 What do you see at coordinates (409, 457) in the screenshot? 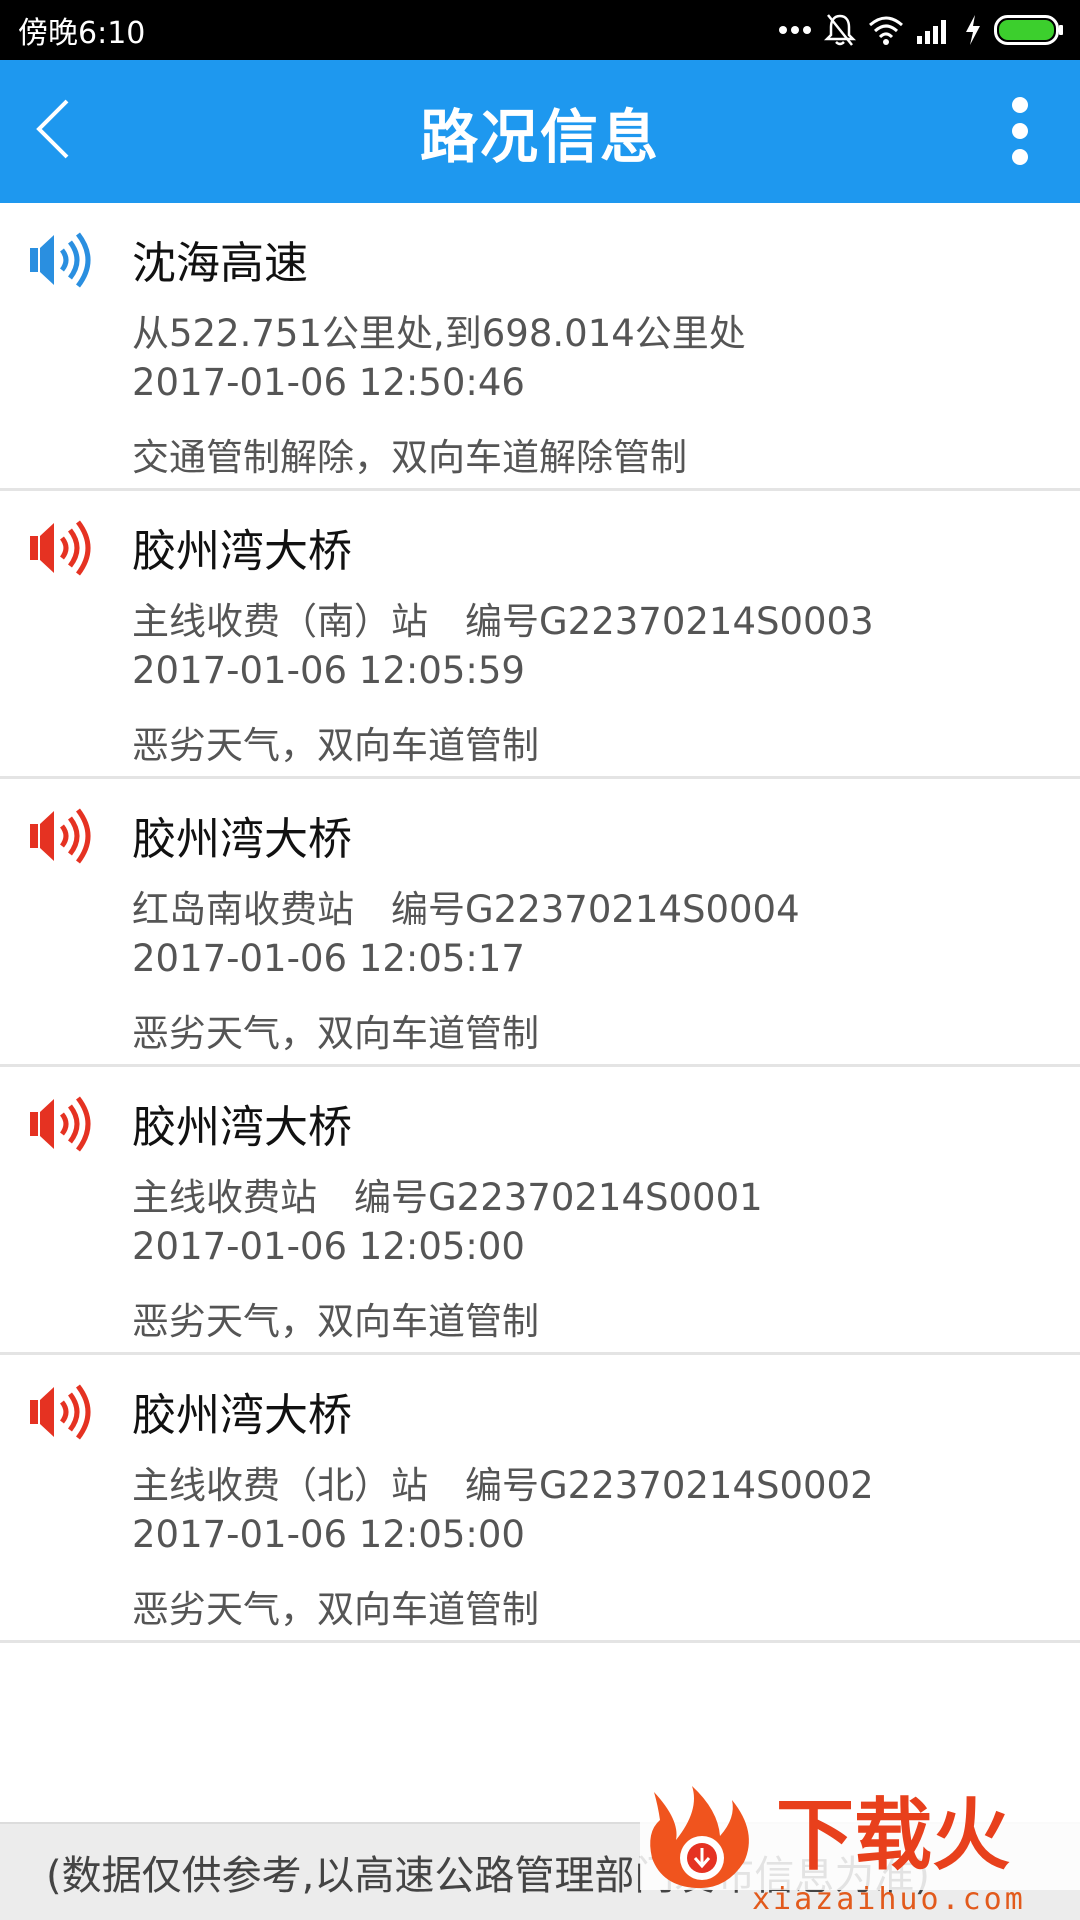
I see `item-status: 交通管制解除，双向车道解除管制` at bounding box center [409, 457].